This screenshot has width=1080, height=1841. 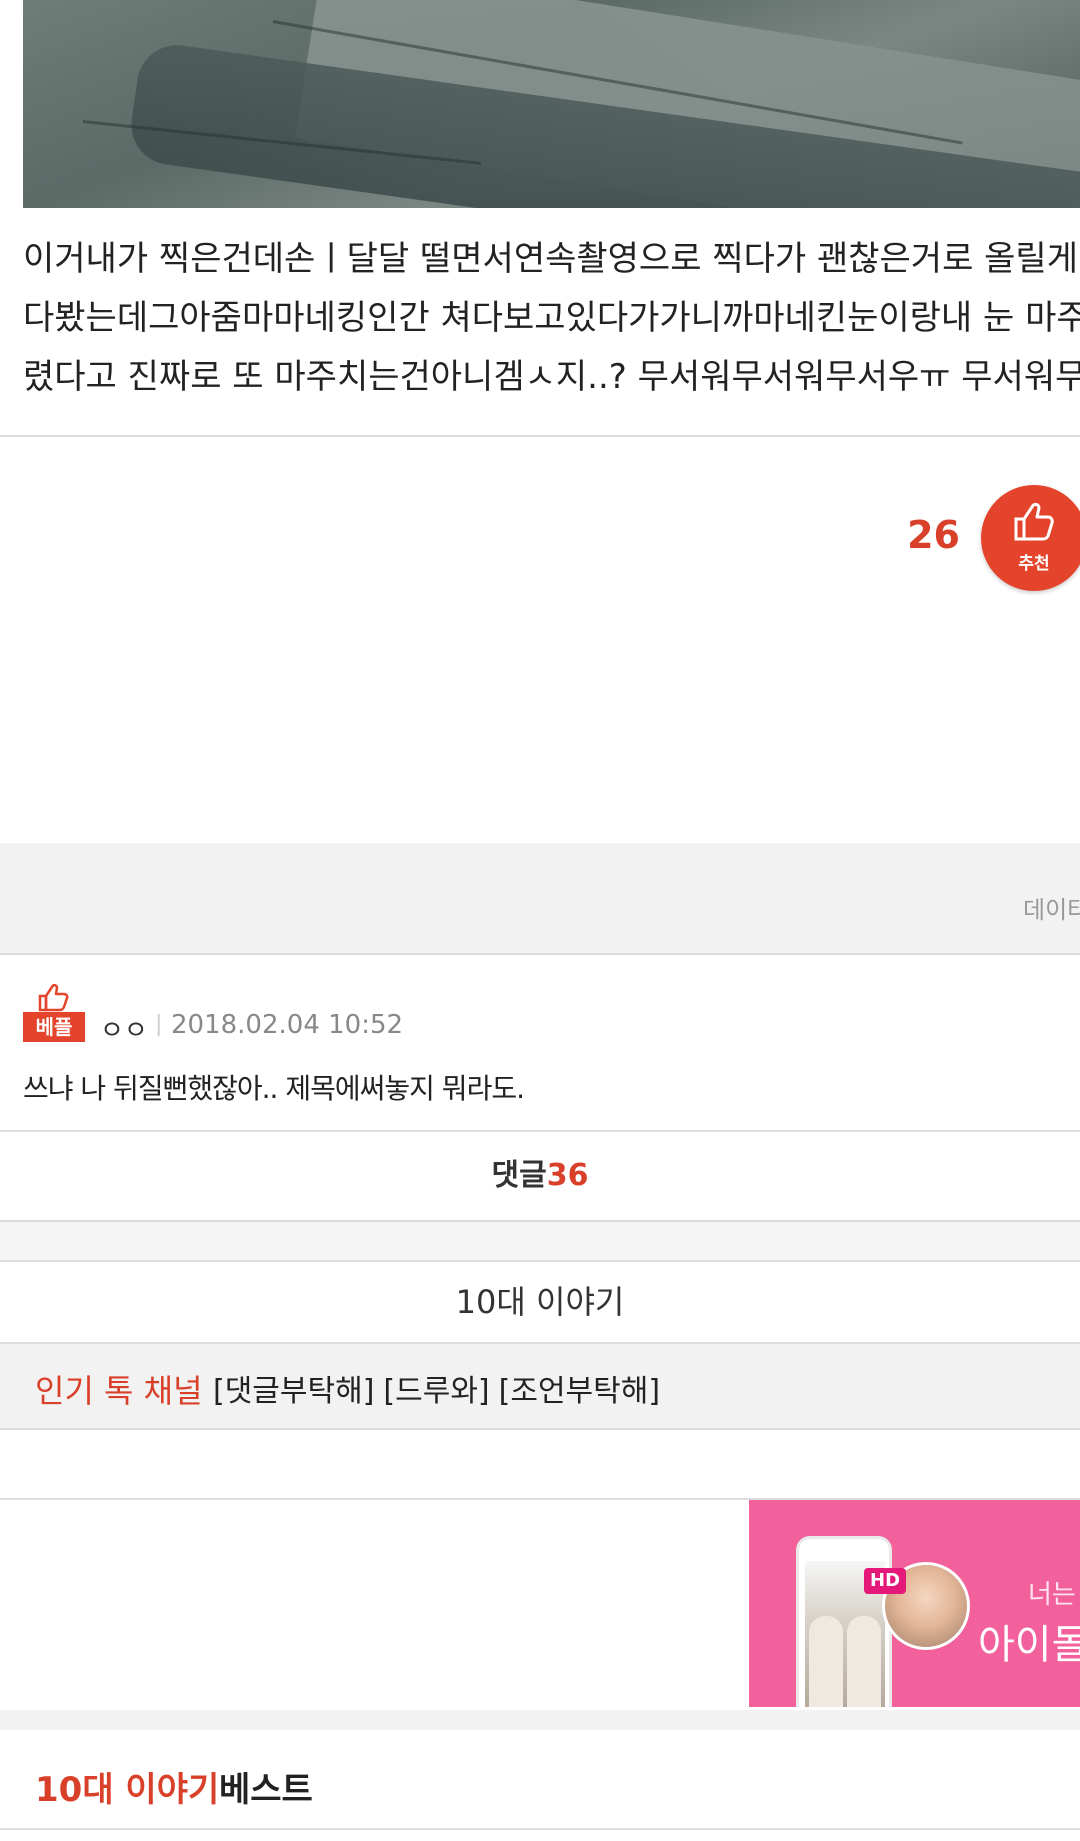 What do you see at coordinates (519, 1175) in the screenshot?
I see `comments-label: 댓글` at bounding box center [519, 1175].